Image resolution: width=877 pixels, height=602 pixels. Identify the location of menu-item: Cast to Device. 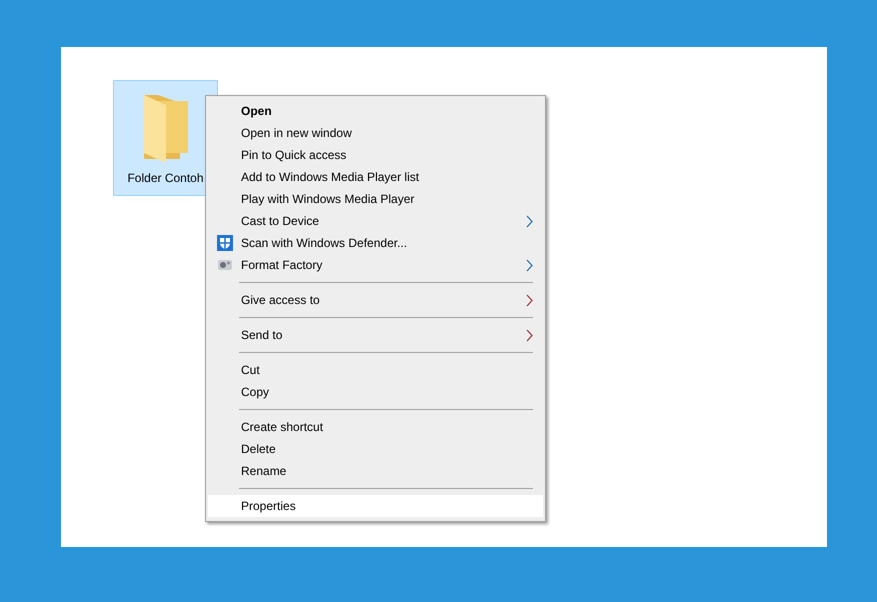
(375, 221).